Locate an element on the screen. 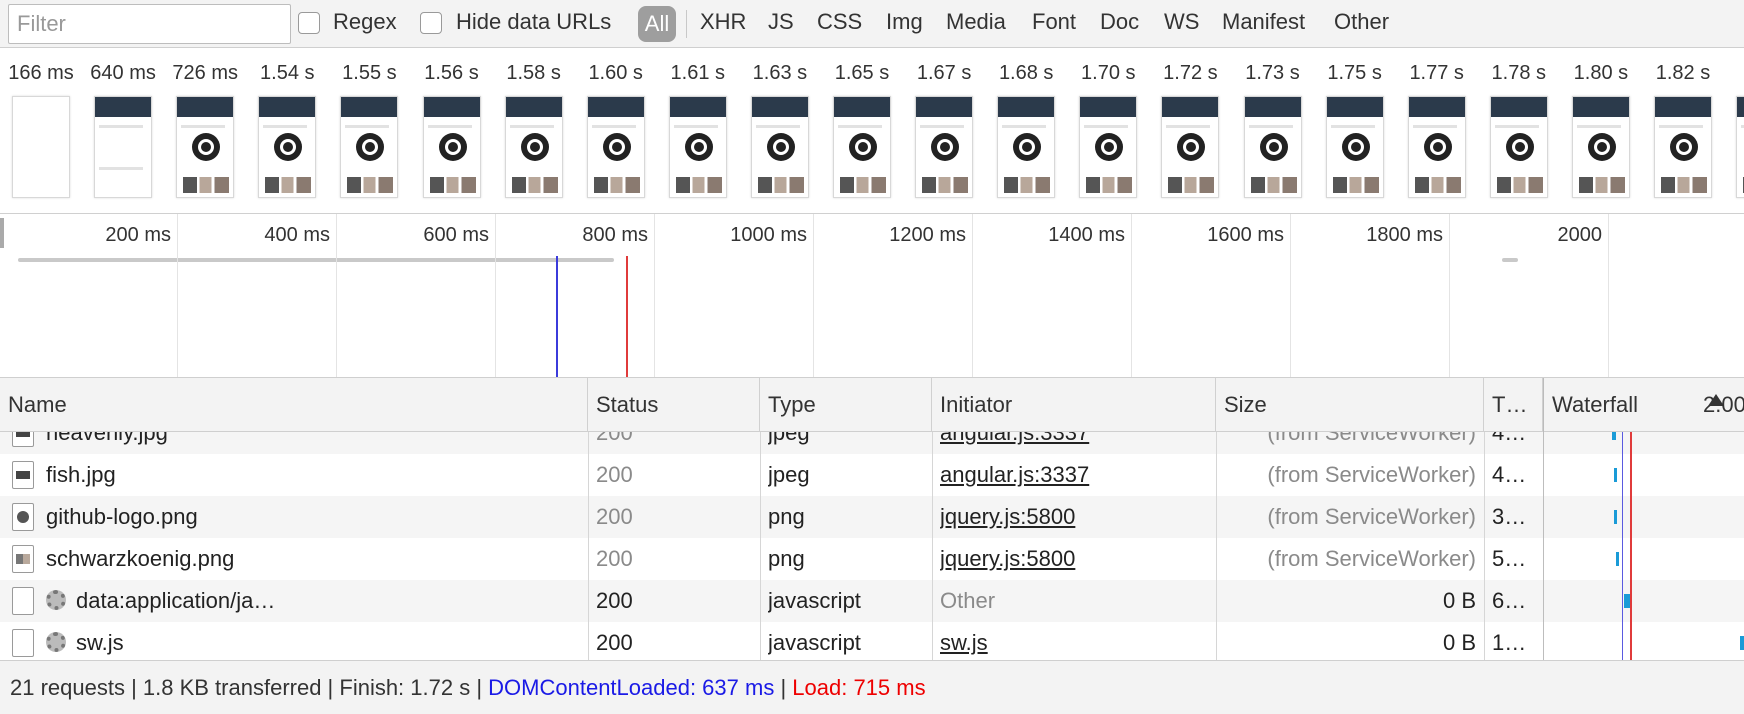 The width and height of the screenshot is (1744, 714). filmstrip-frame: 1 is located at coordinates (1734, 130).